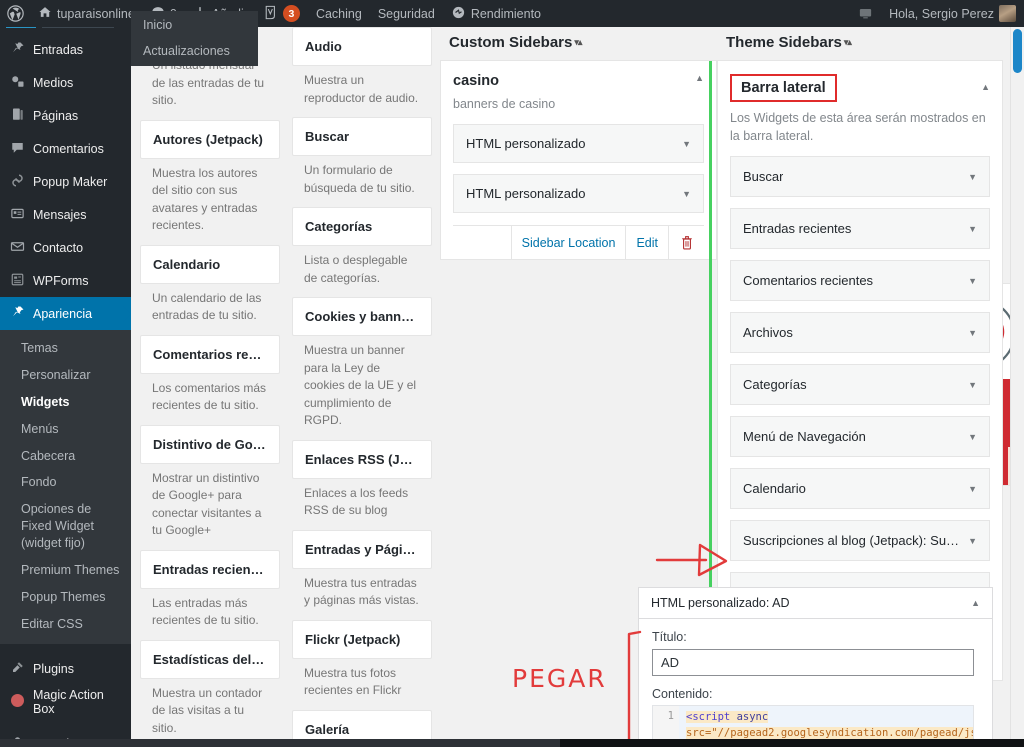 The image size is (1024, 747). Describe the element at coordinates (194, 52) in the screenshot. I see `dropdown-item-actualizaciones: Actualizaciones` at that location.